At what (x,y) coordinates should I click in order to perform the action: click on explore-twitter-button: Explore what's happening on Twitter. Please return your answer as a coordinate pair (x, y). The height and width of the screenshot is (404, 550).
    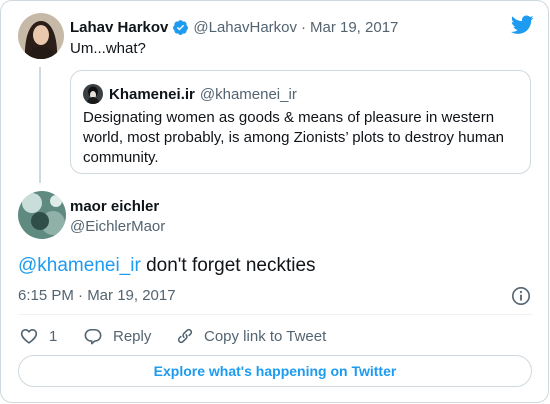
    Looking at the image, I should click on (275, 371).